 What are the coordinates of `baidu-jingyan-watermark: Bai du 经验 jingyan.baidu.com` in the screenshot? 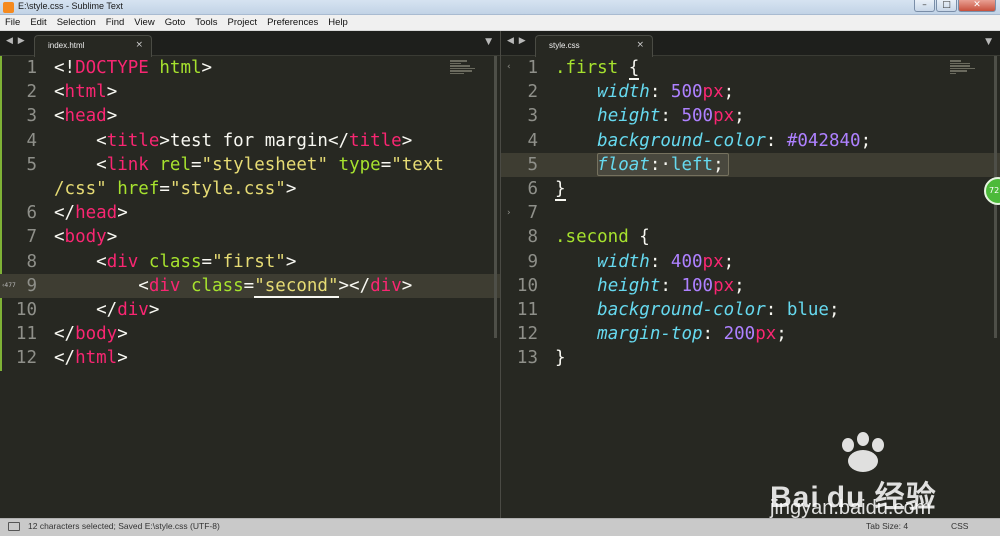 It's located at (860, 474).